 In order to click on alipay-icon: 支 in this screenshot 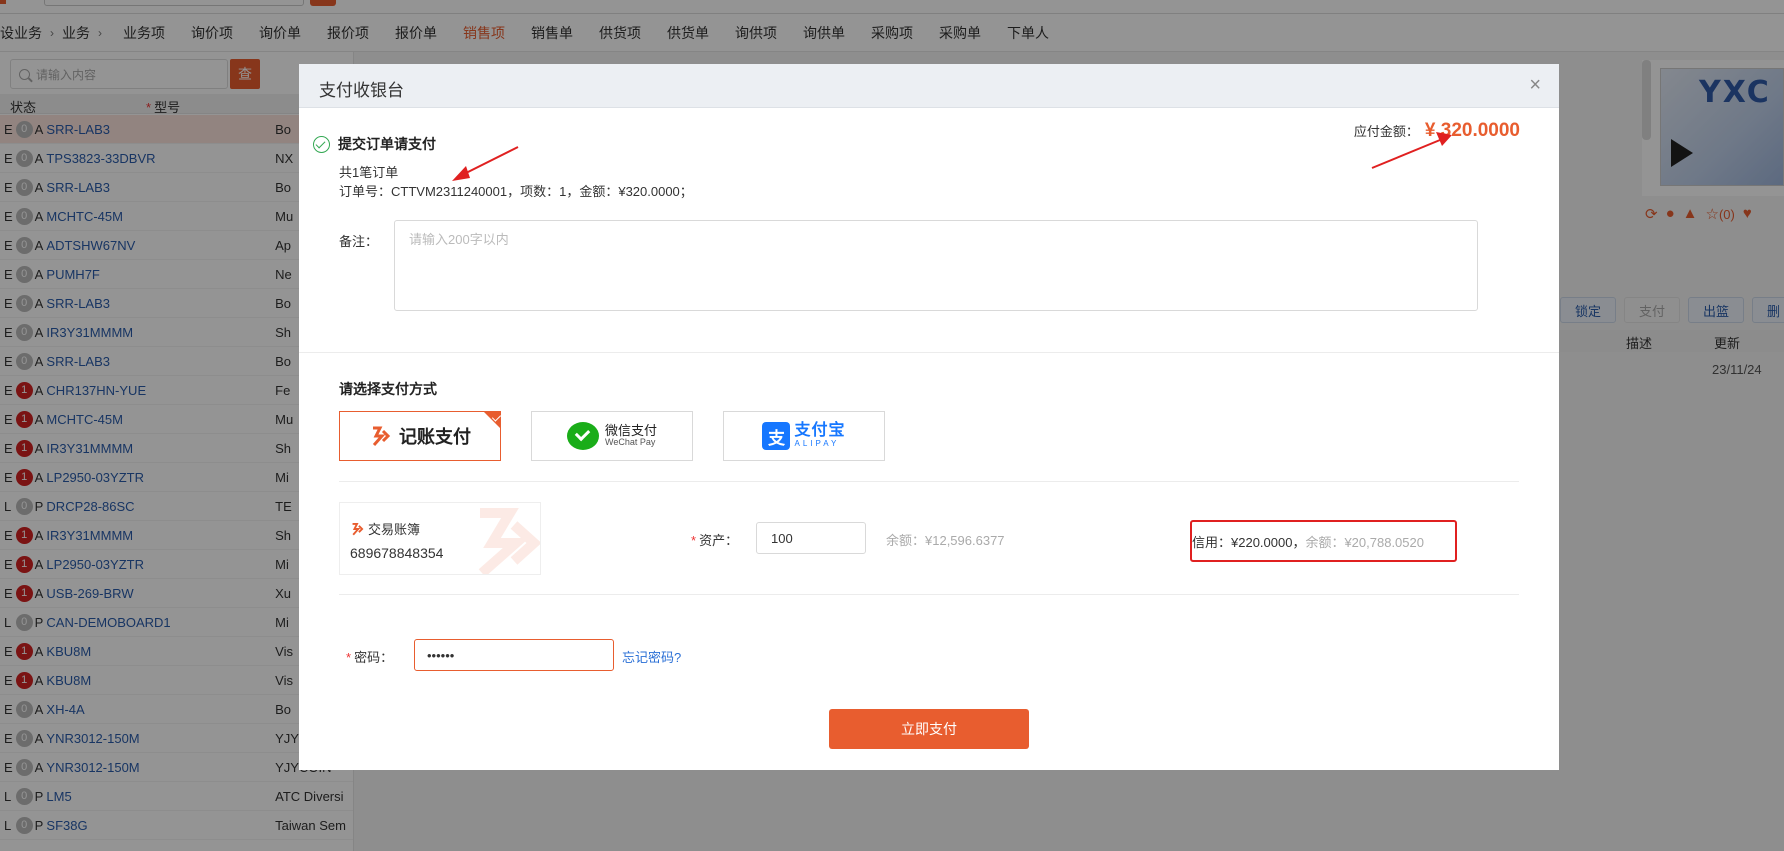, I will do `click(776, 436)`.